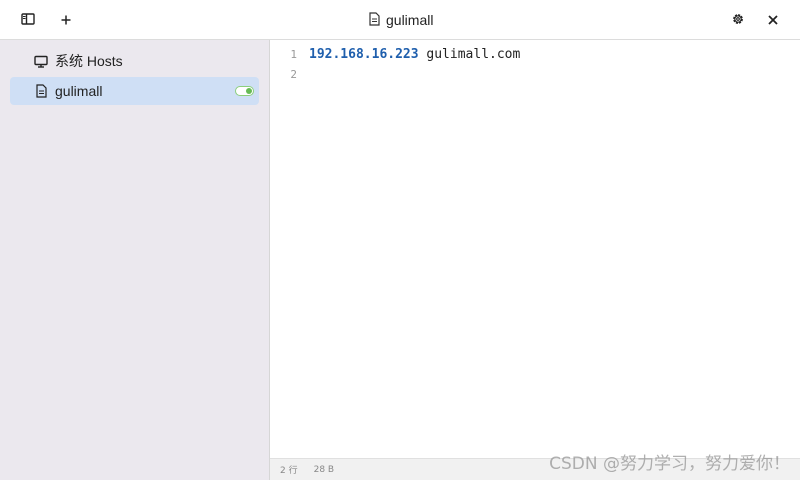 This screenshot has height=480, width=800. I want to click on settings-button, so click(738, 20).